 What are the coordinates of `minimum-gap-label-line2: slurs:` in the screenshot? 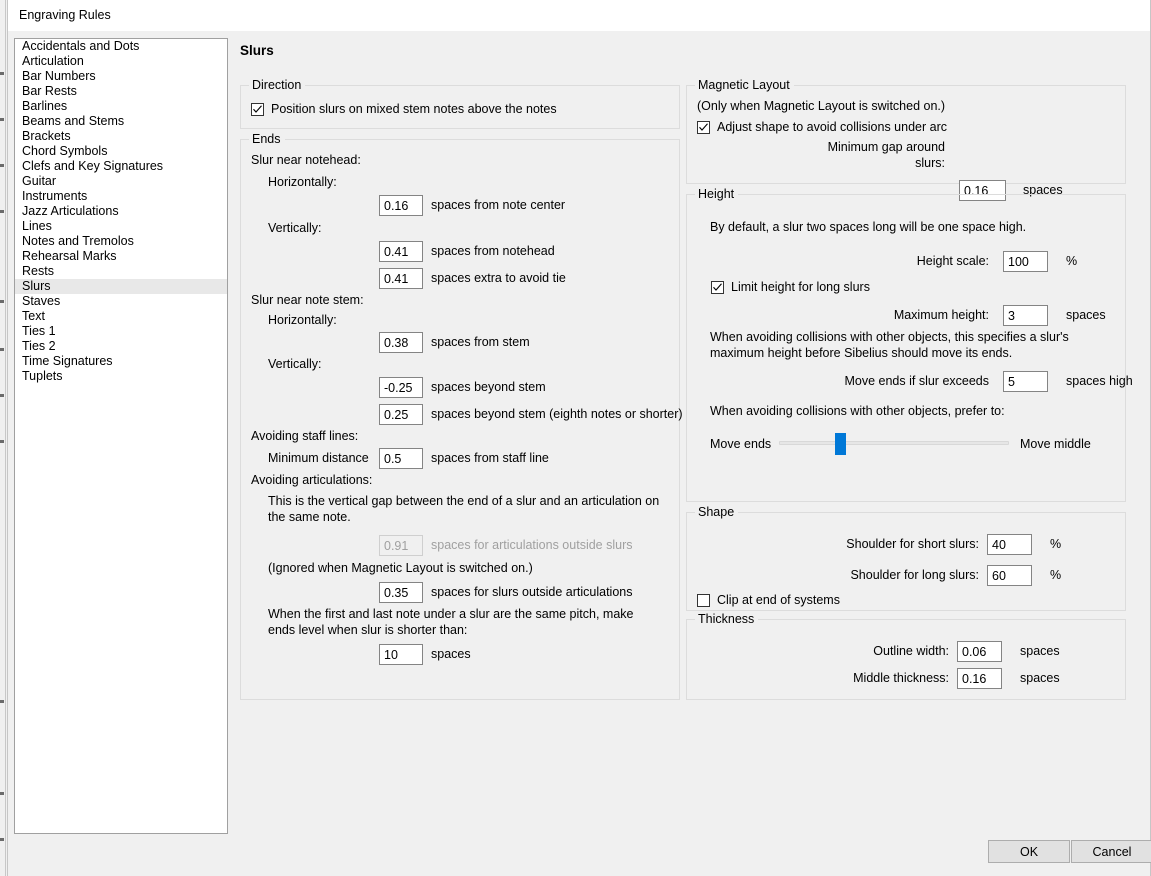 It's located at (930, 163).